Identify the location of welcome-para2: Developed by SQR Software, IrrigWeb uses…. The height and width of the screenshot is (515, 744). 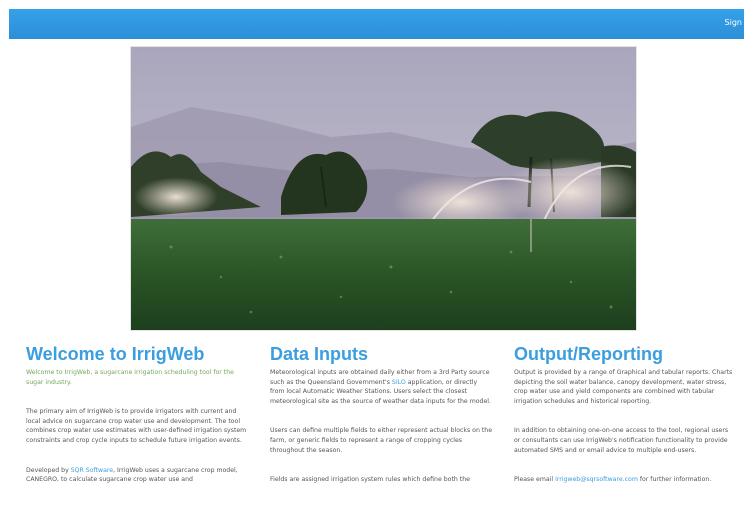
(137, 475).